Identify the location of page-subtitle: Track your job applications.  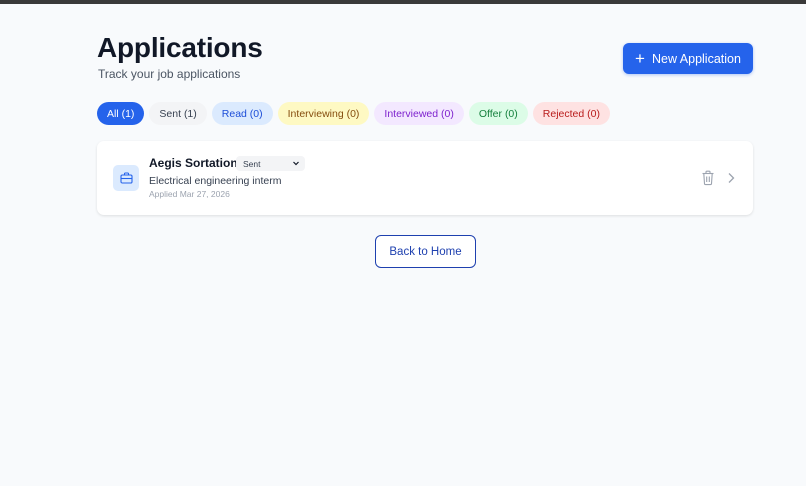
(169, 74).